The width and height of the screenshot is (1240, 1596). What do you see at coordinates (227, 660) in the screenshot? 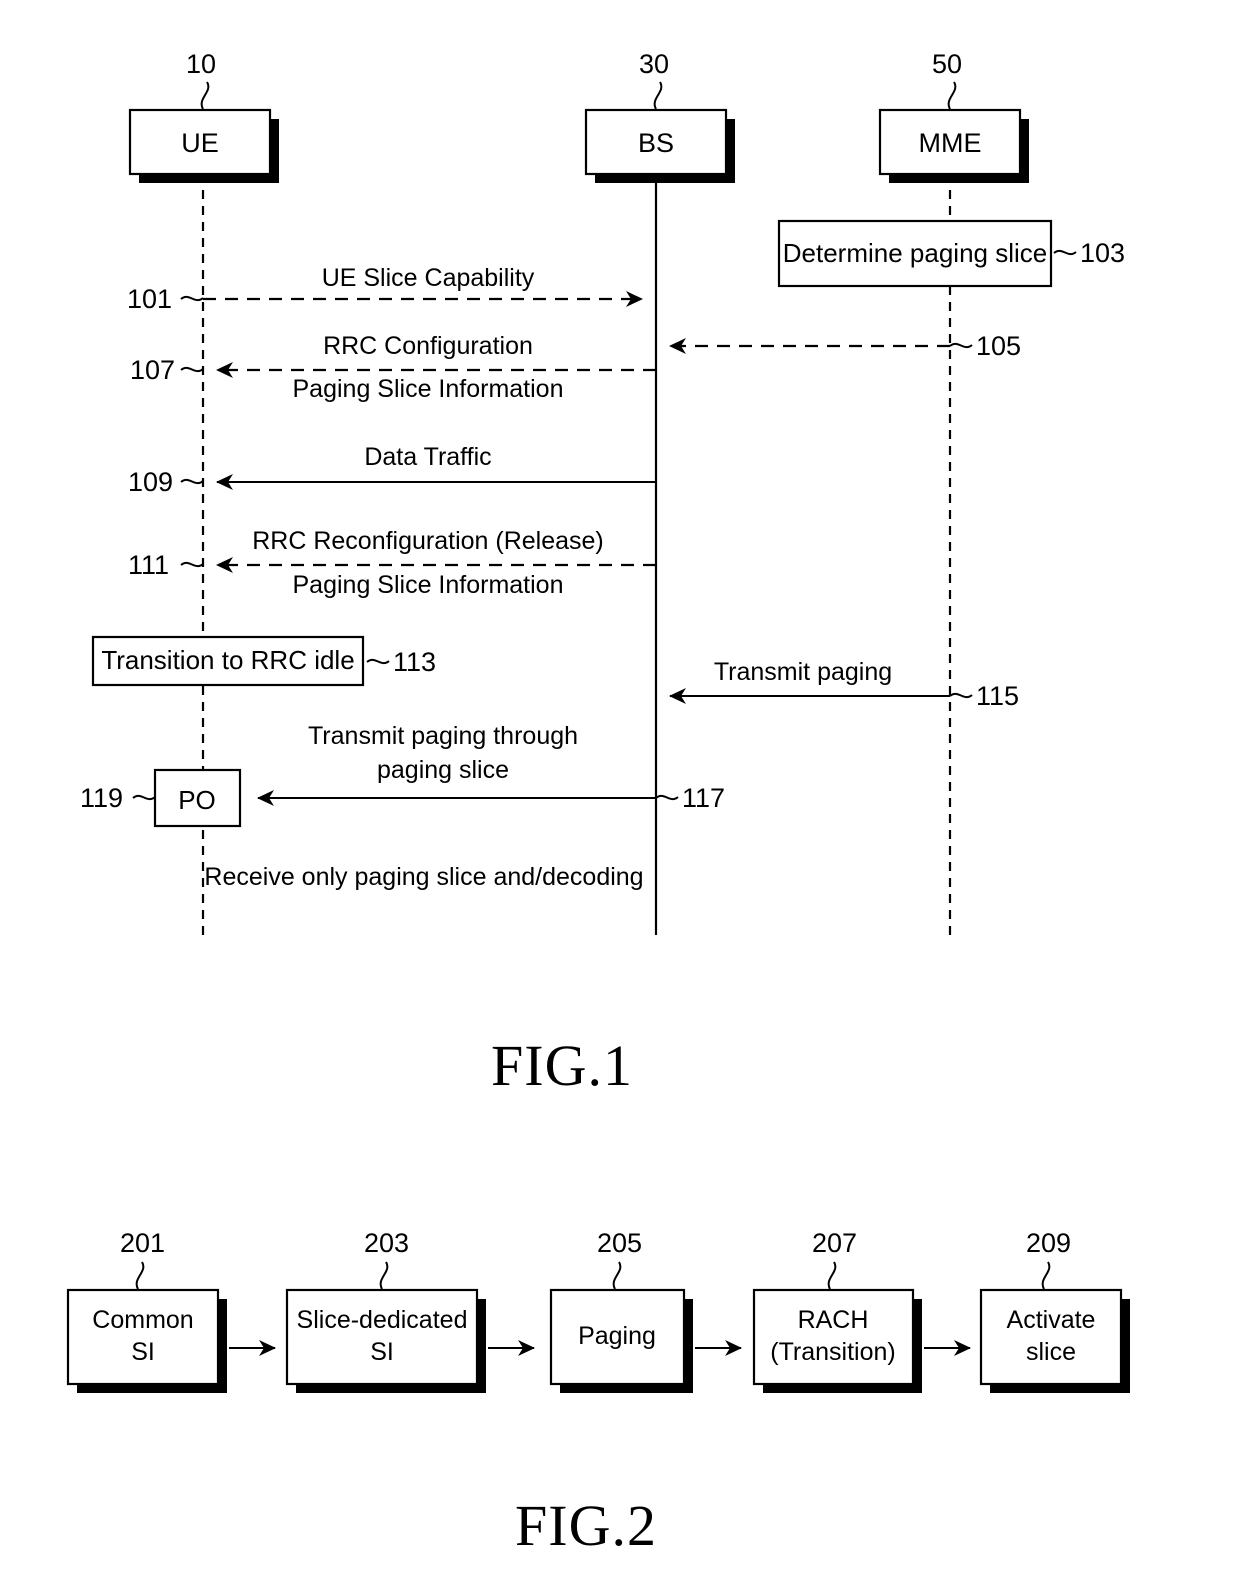
I see `transition-to-rrc-idle-label: Transition to RRC idle` at bounding box center [227, 660].